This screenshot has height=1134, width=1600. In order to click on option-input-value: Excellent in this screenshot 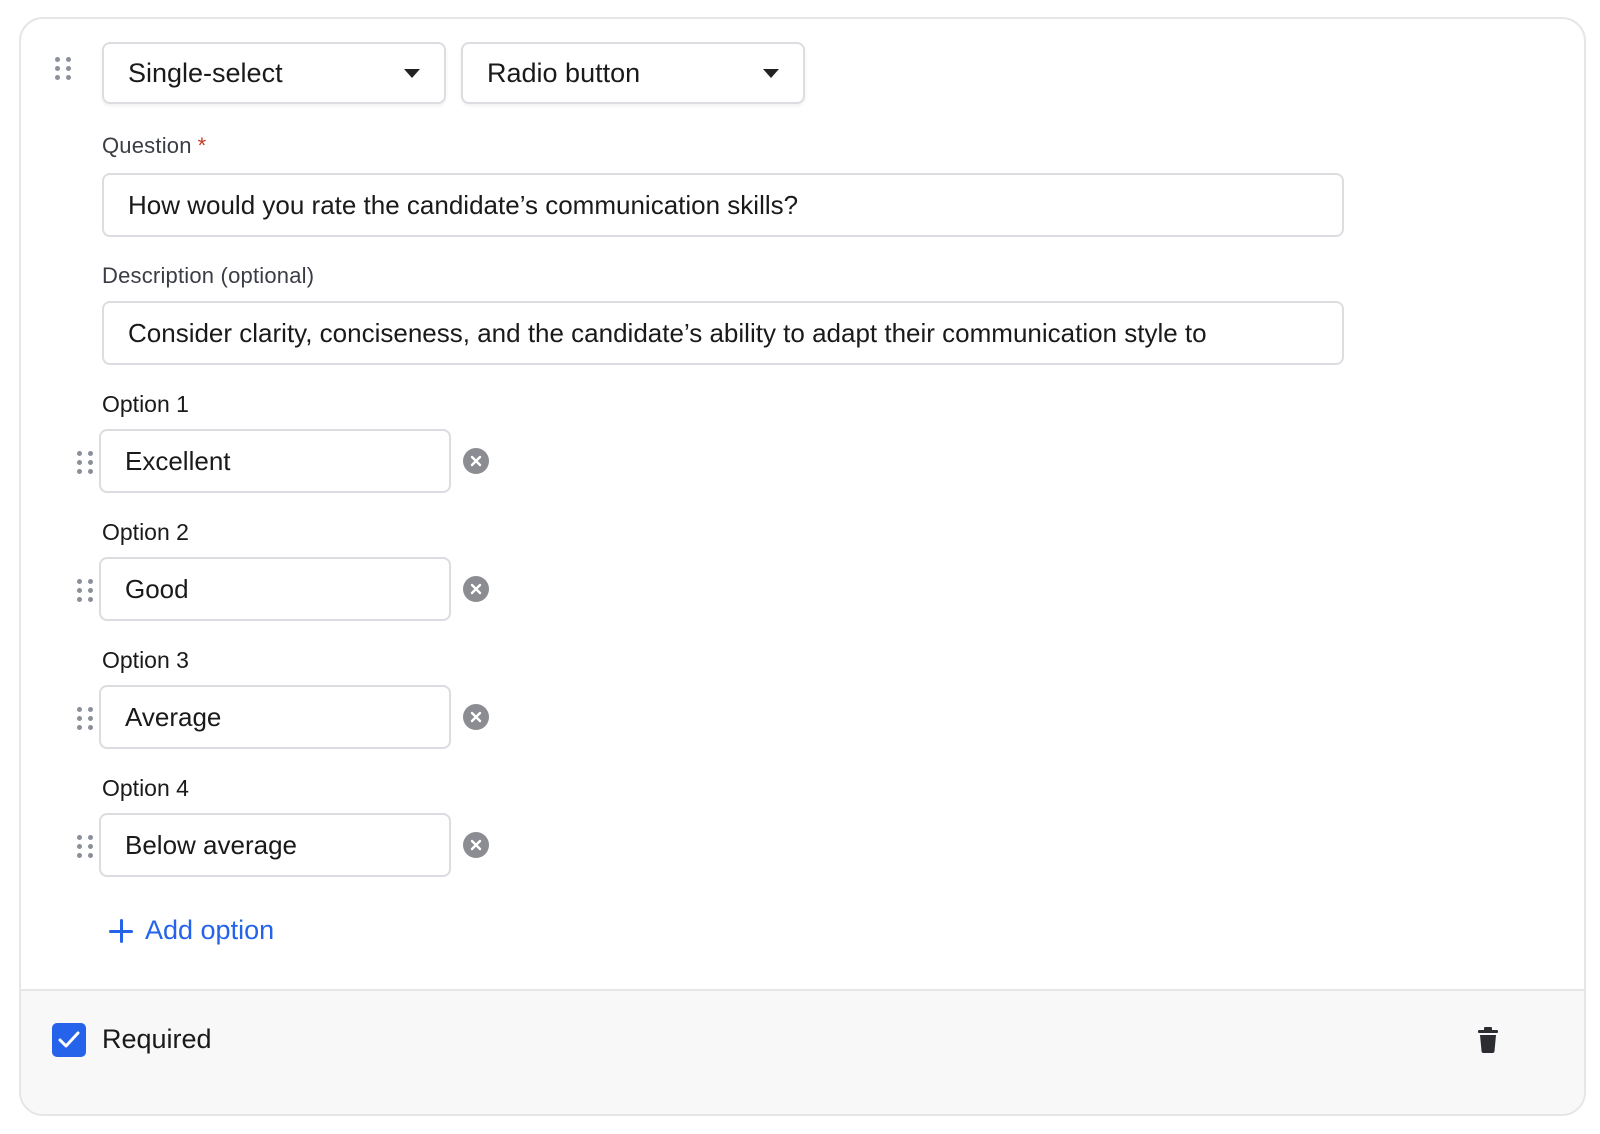, I will do `click(178, 460)`.